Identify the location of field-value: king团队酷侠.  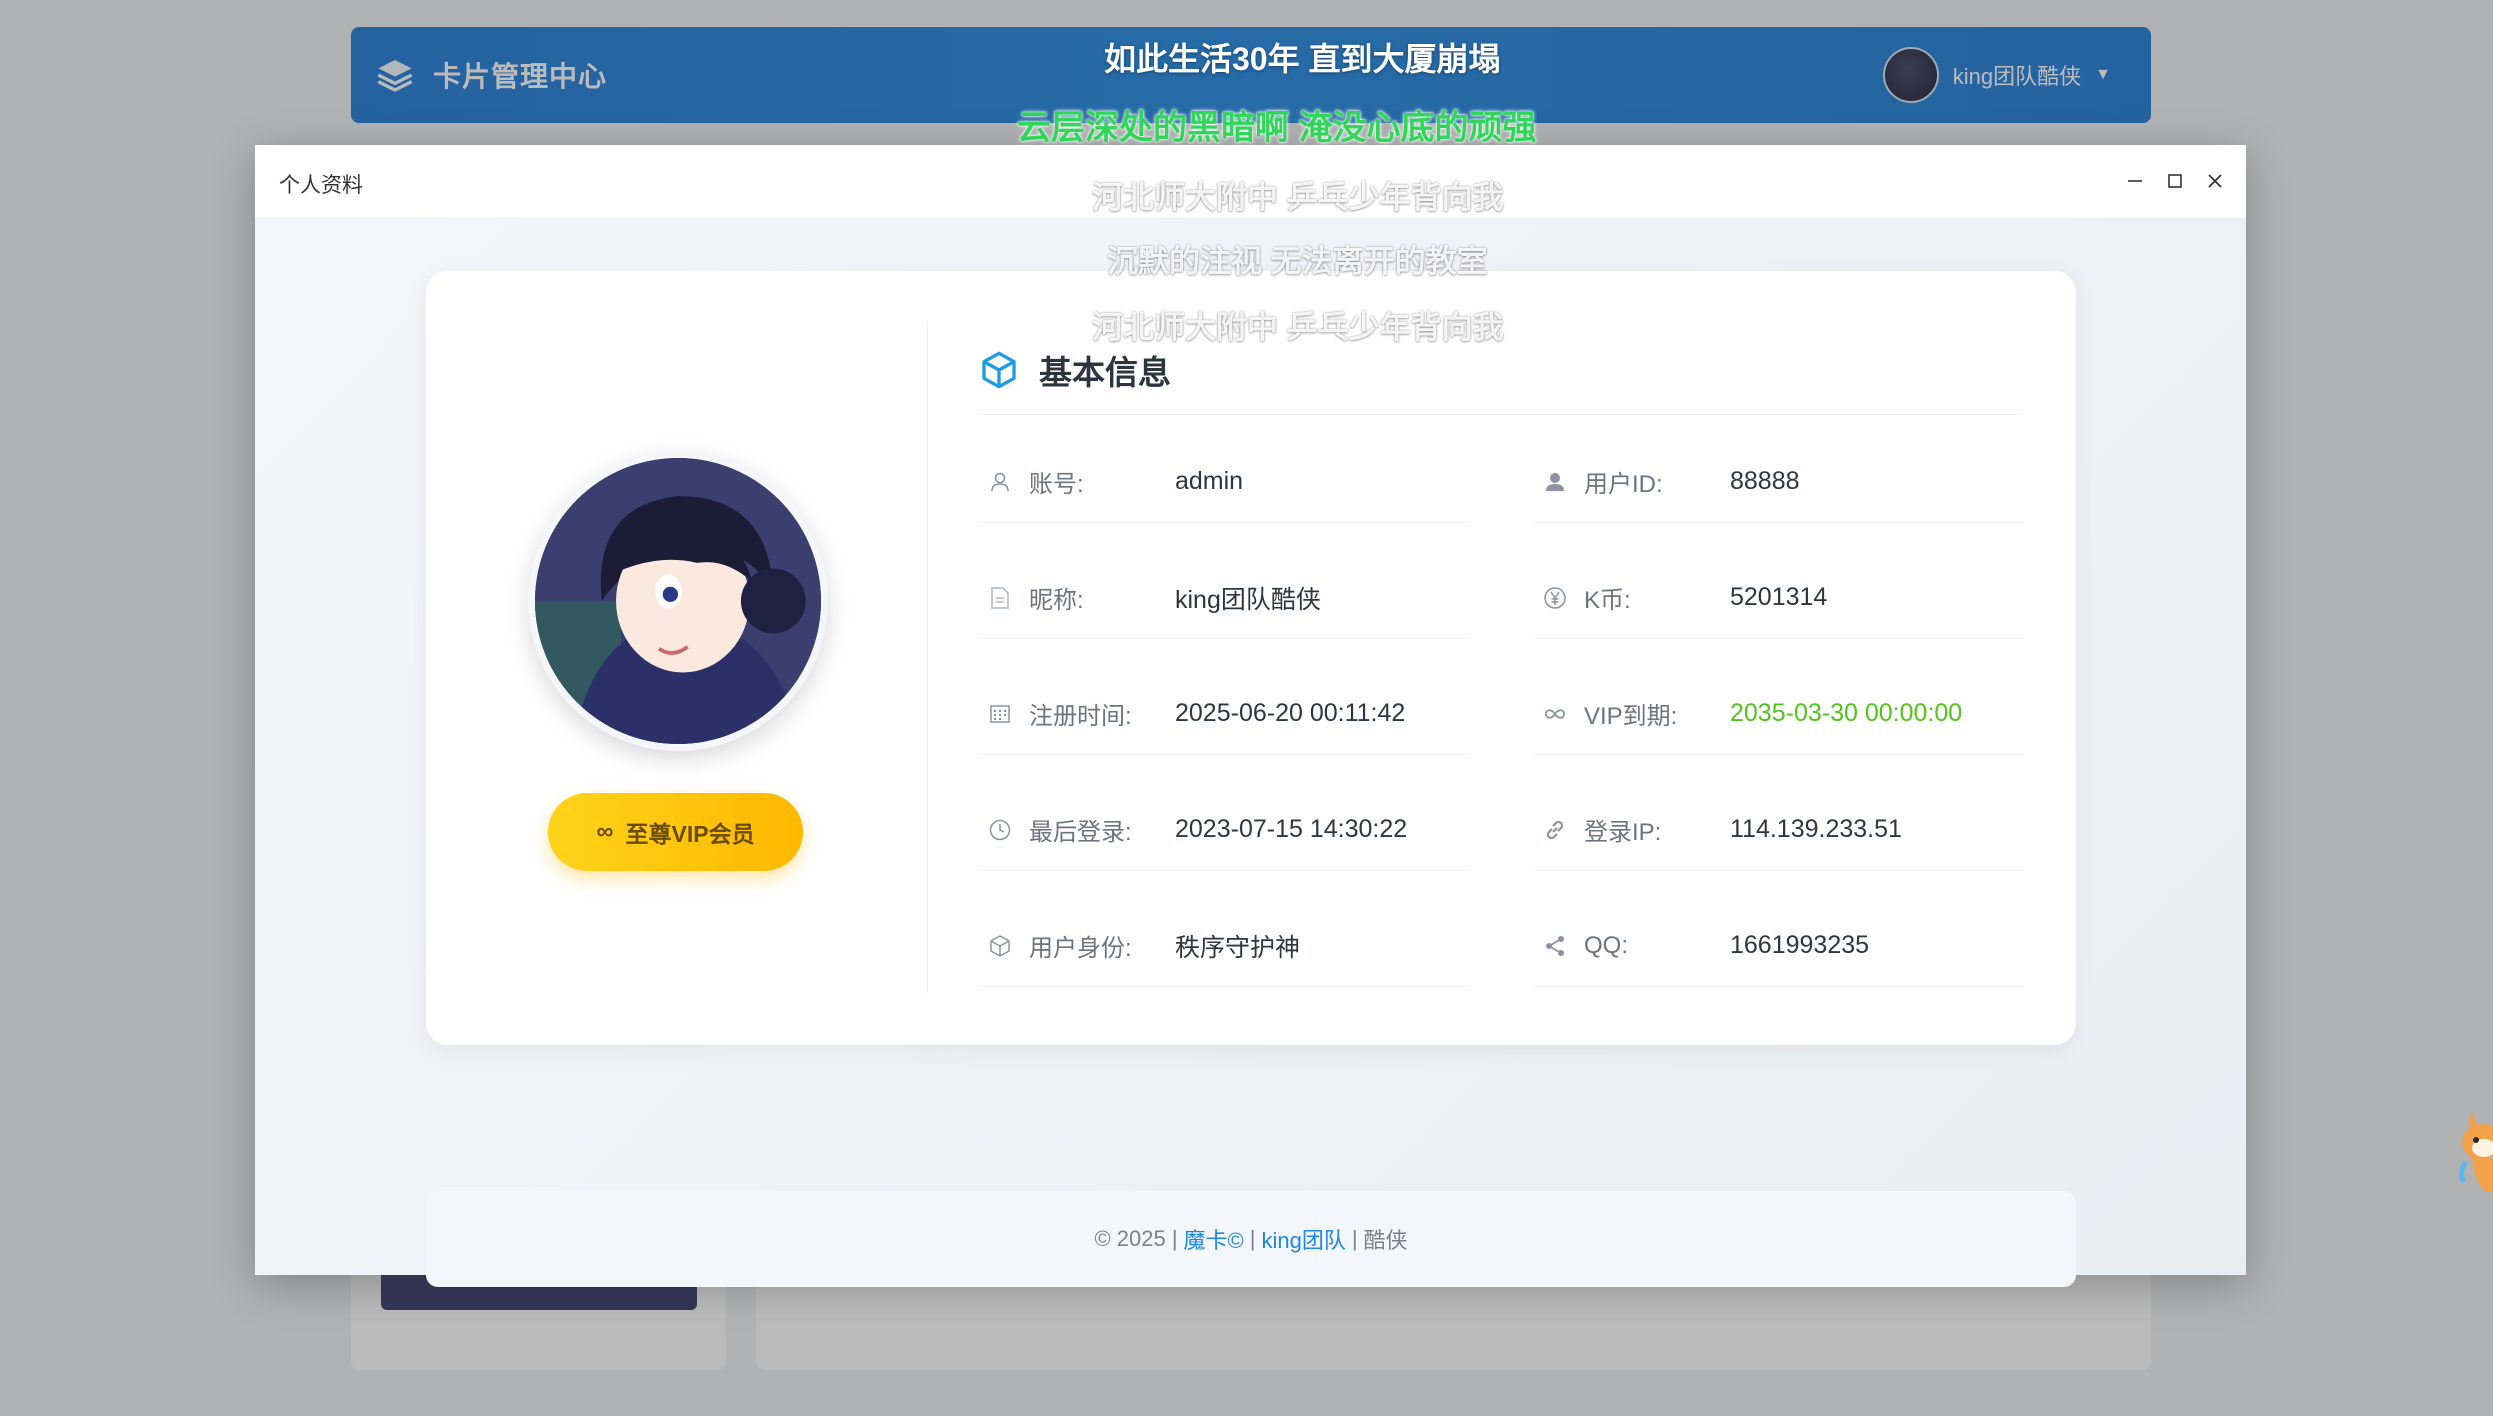
(1248, 599).